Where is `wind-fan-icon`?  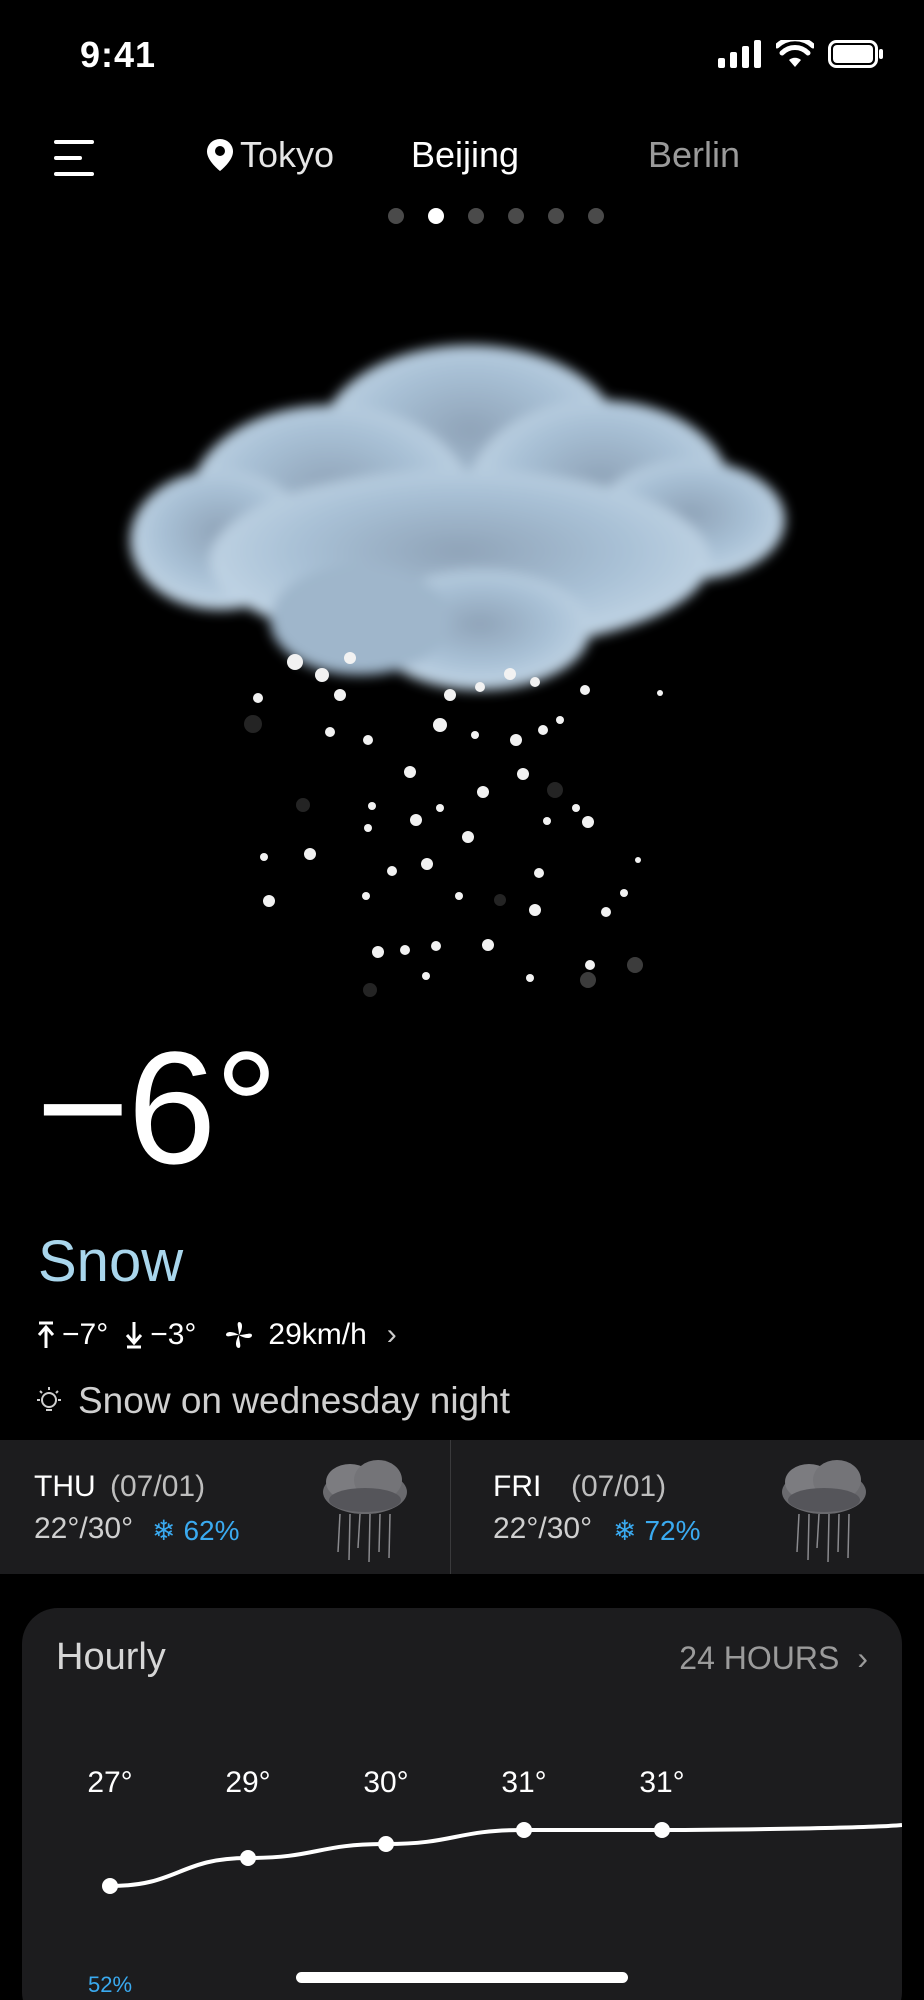
wind-fan-icon is located at coordinates (239, 1335).